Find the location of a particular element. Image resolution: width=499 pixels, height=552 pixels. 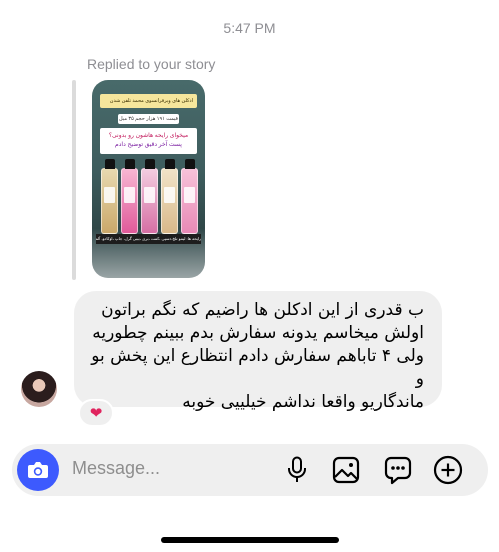

plus-icon is located at coordinates (448, 470).